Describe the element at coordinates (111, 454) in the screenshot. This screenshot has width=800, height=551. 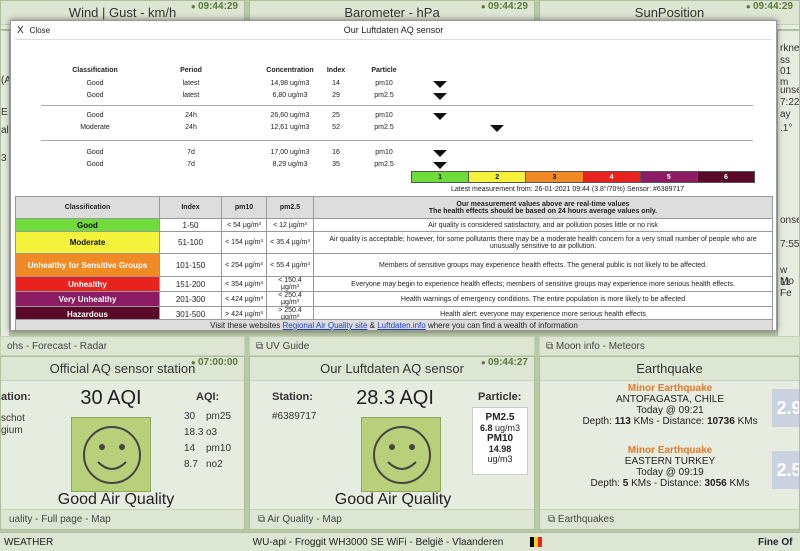
I see `smiley-face-icon` at that location.